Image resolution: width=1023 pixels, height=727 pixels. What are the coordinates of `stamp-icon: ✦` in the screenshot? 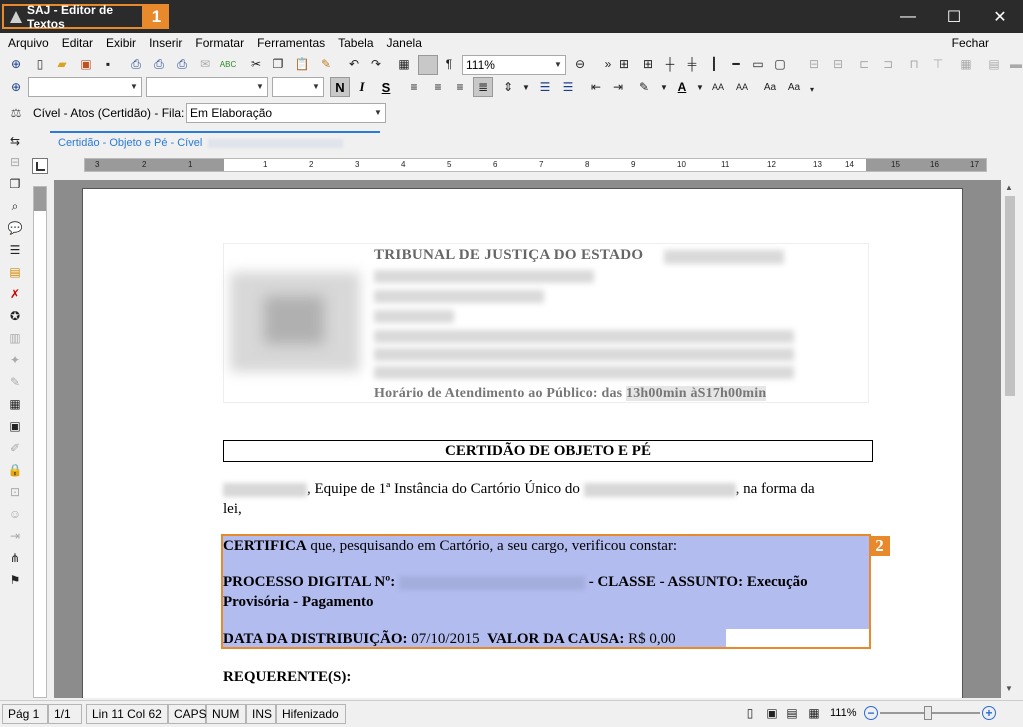 It's located at (15, 360).